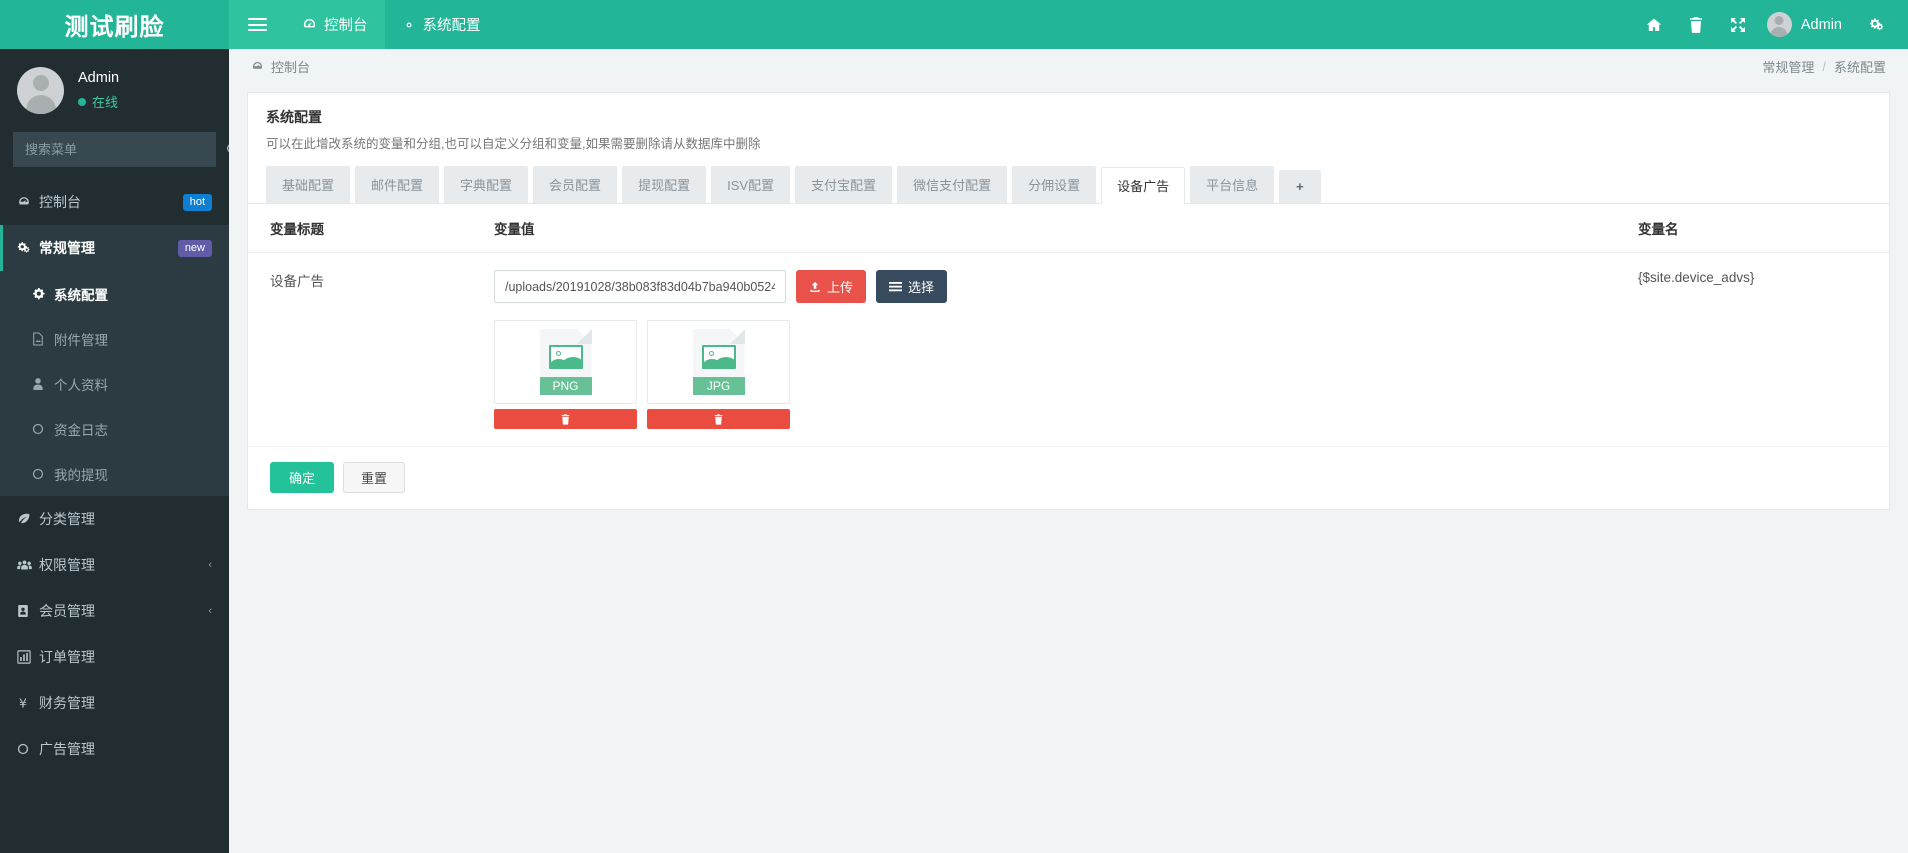  Describe the element at coordinates (114, 383) in the screenshot. I see `sidebar-item-profile: 个人资料` at that location.